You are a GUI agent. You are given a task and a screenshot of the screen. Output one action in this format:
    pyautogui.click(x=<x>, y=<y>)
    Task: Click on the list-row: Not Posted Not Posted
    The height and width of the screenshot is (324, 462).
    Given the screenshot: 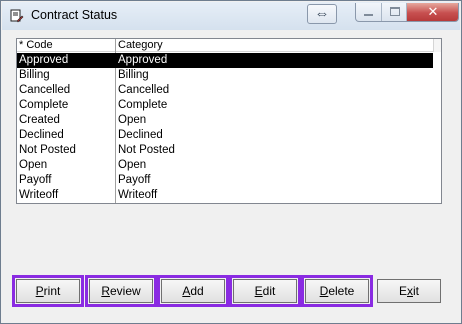 What is the action you would take?
    pyautogui.click(x=225, y=150)
    